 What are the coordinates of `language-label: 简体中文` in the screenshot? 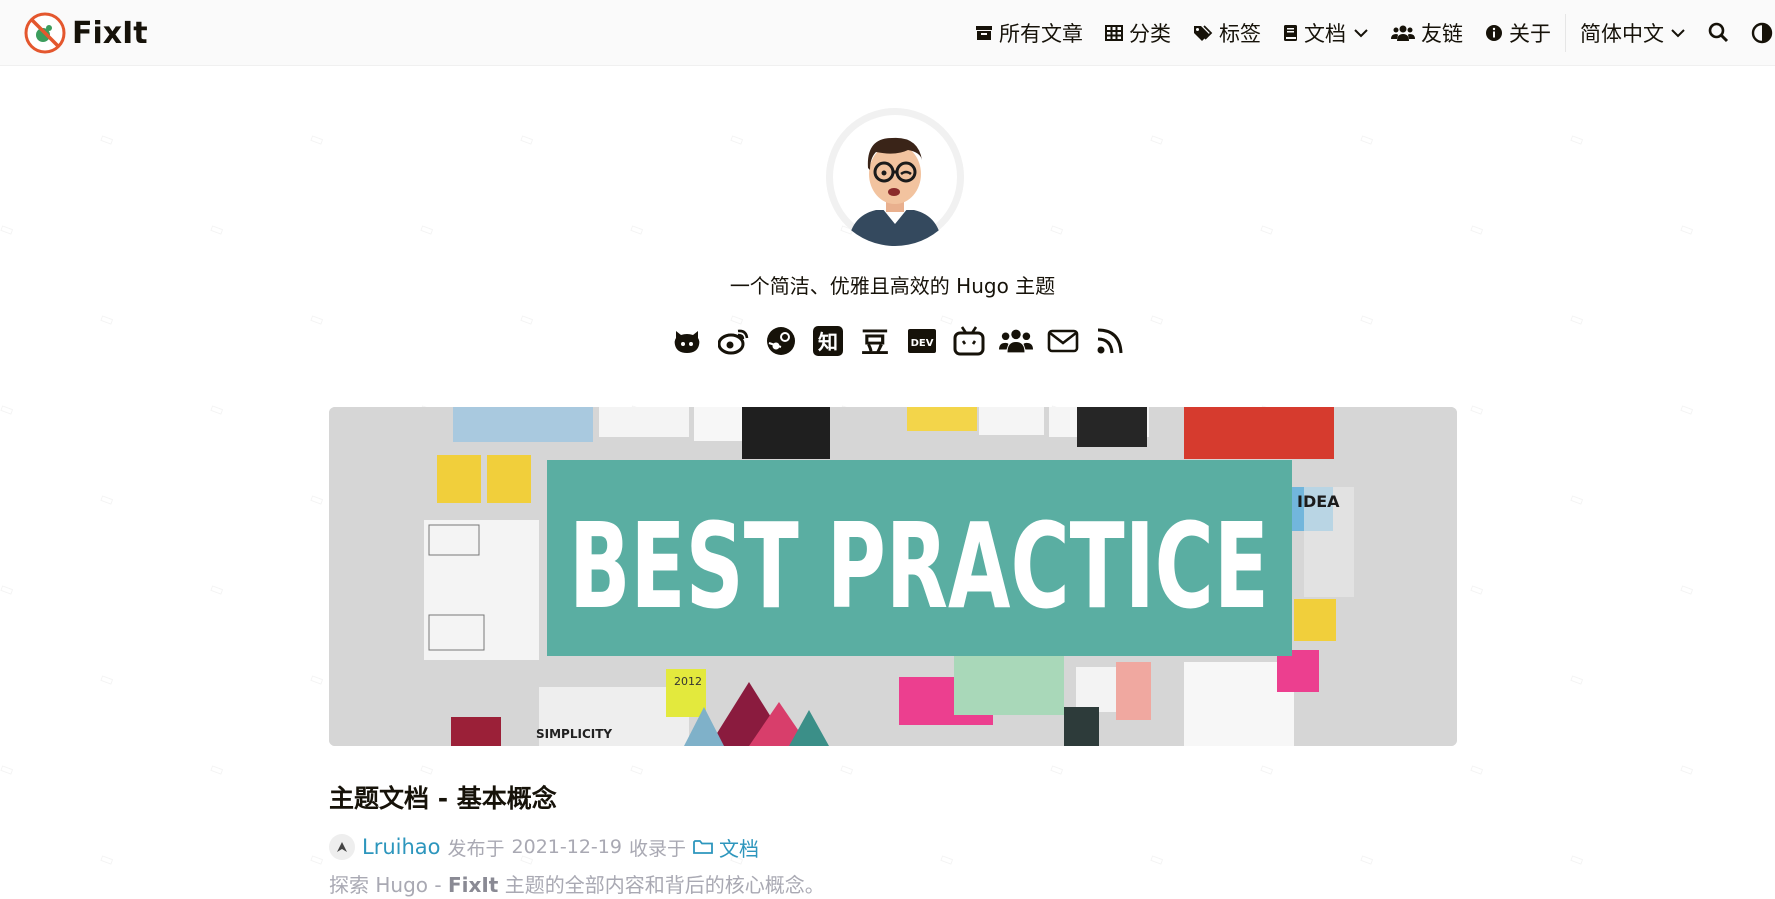 It's located at (1622, 33).